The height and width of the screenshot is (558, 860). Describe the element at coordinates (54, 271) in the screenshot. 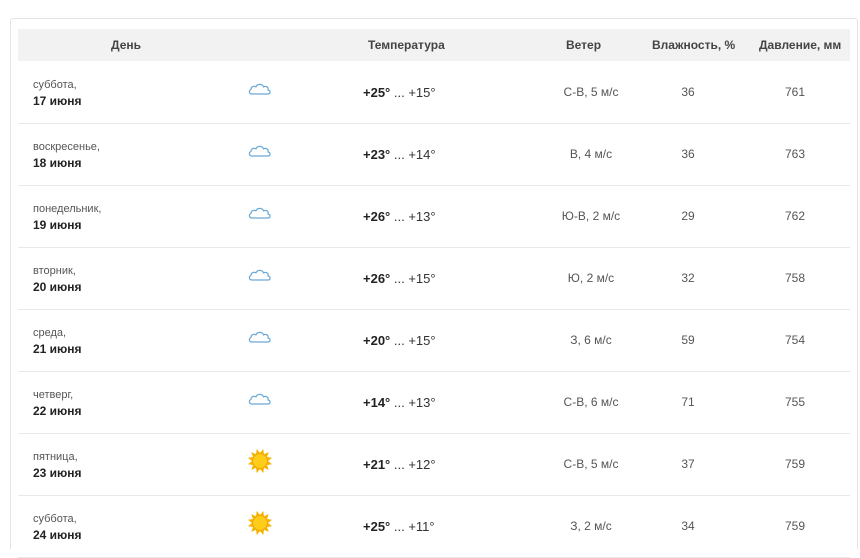

I see `day-name: вторник,` at that location.